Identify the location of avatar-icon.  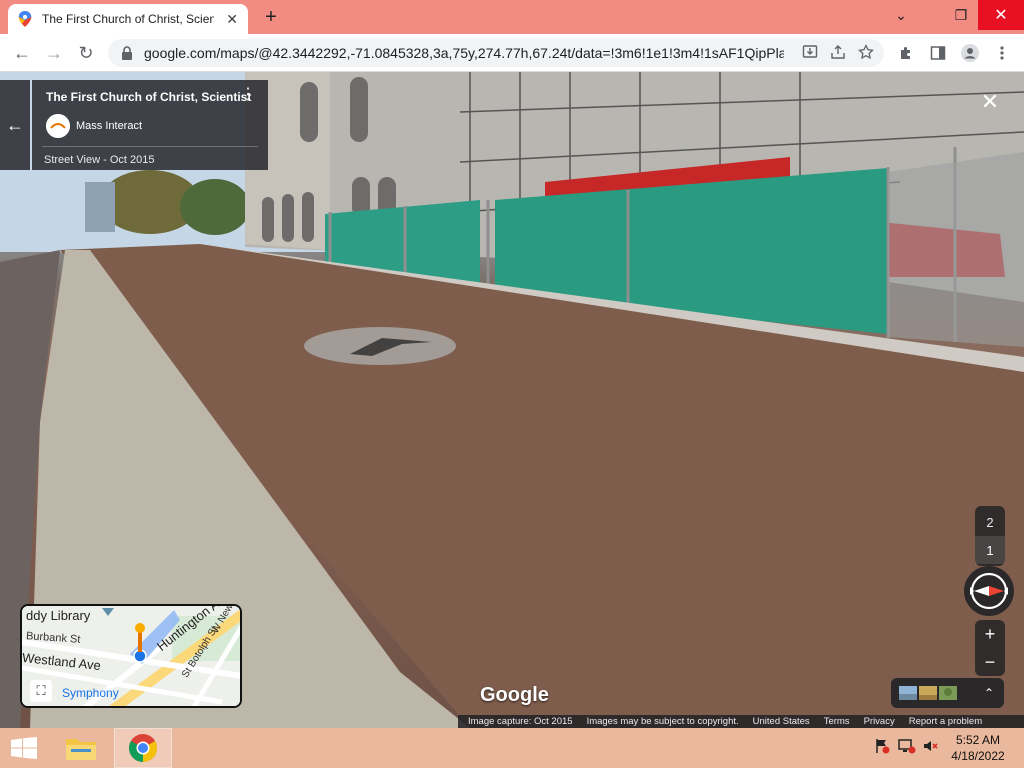
(970, 53).